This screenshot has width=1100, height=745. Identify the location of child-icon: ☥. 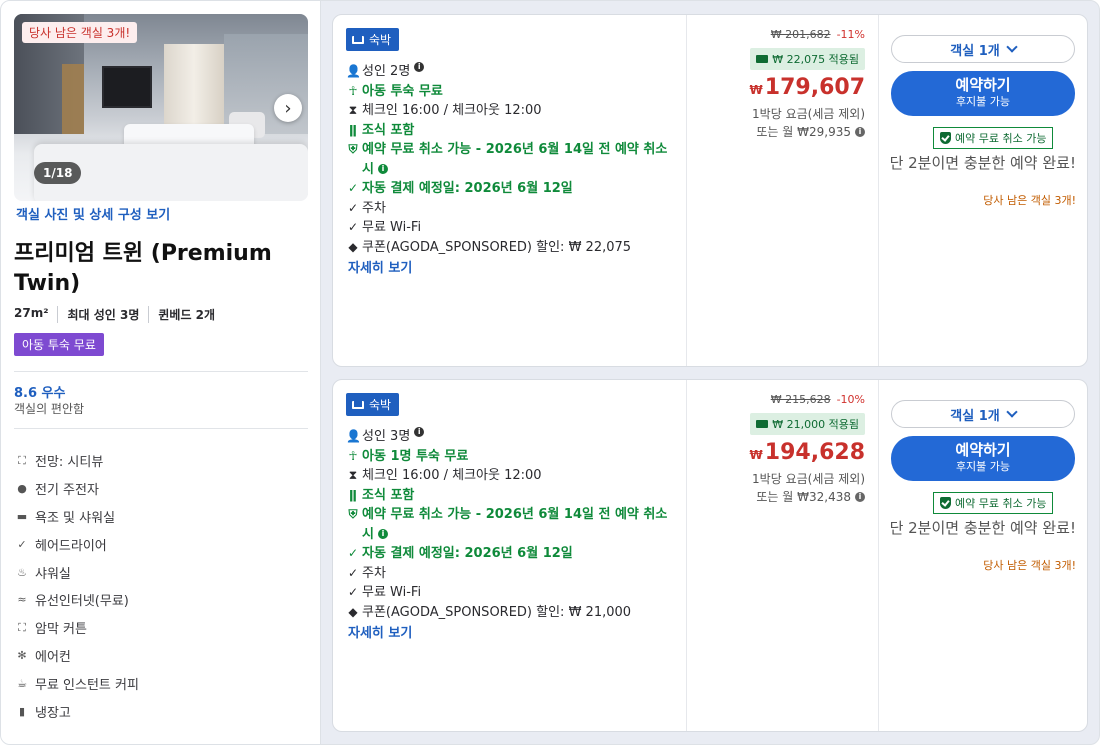
(353, 90).